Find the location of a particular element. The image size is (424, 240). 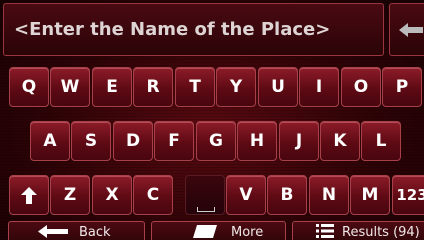

more-button: More is located at coordinates (218, 230).